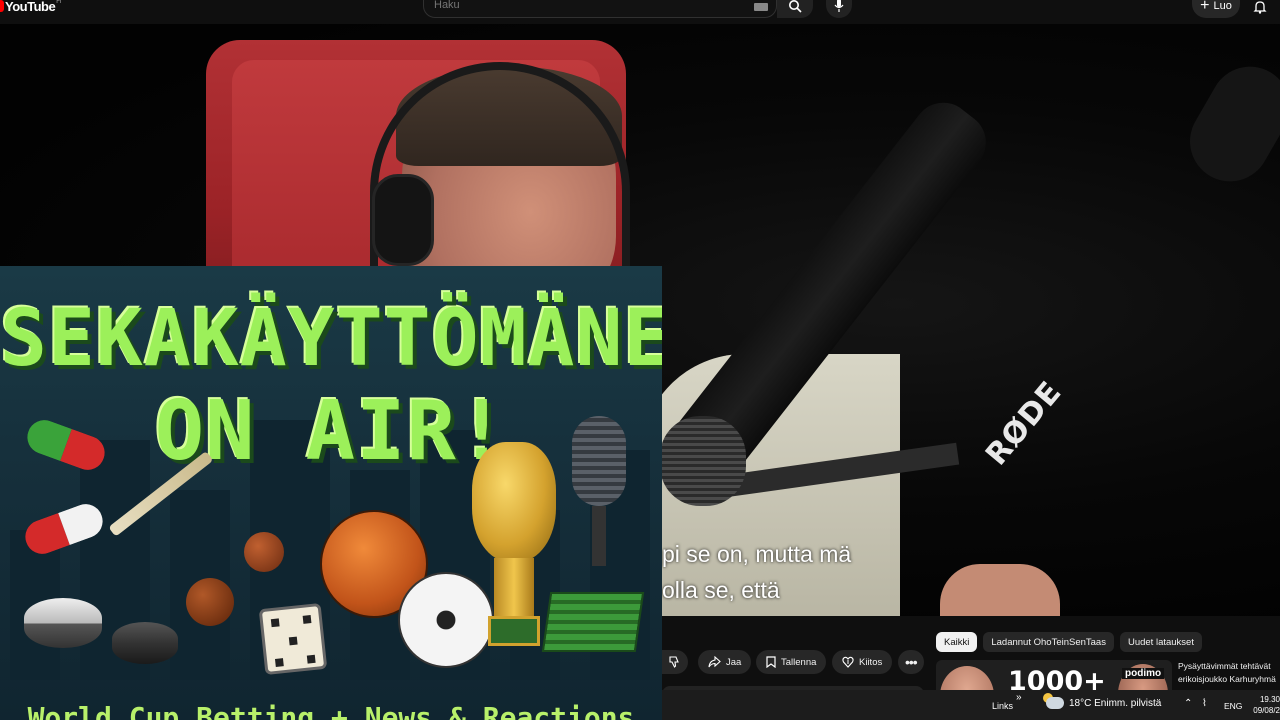  Describe the element at coordinates (1205, 7) in the screenshot. I see `plus-icon: +` at that location.